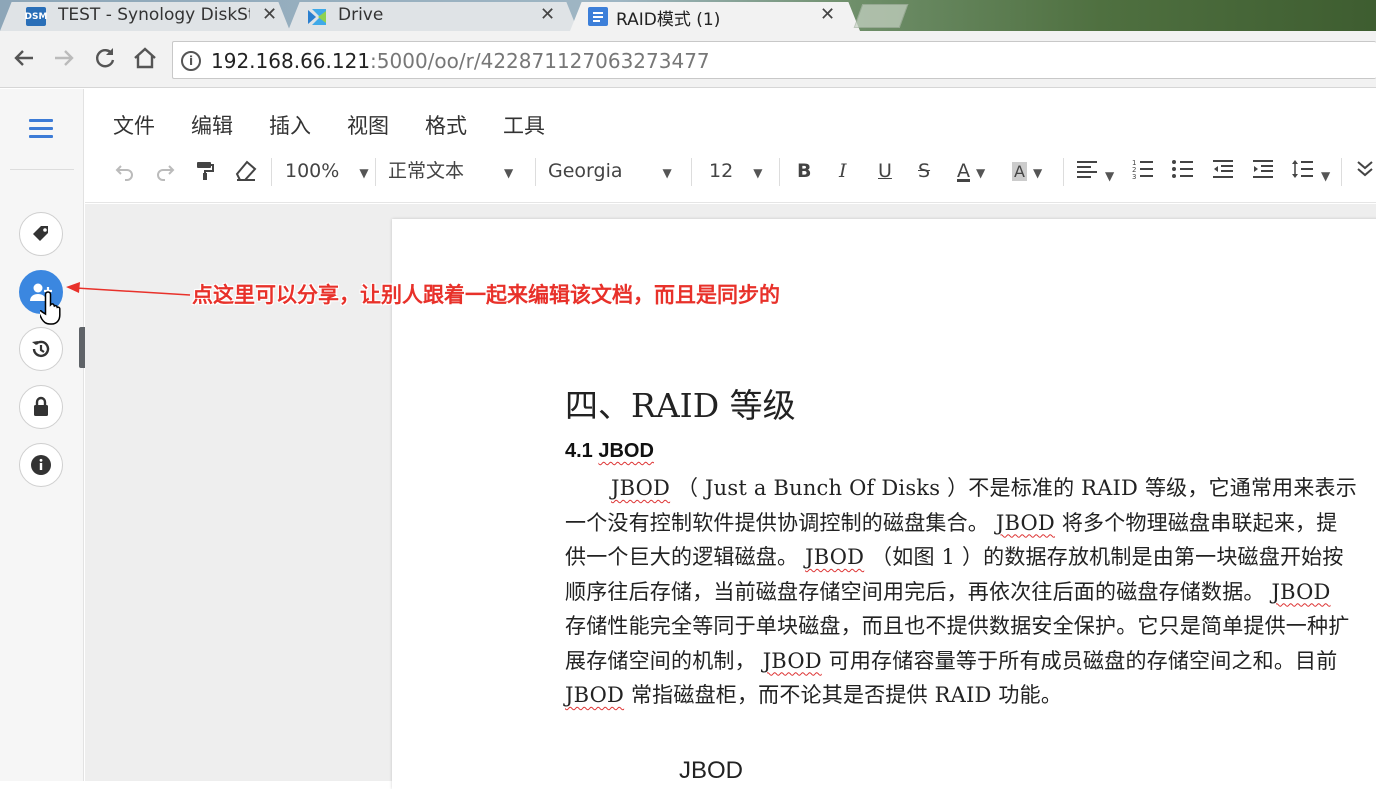  Describe the element at coordinates (1027, 172) in the screenshot. I see `highlight-color-button: A ▼` at that location.